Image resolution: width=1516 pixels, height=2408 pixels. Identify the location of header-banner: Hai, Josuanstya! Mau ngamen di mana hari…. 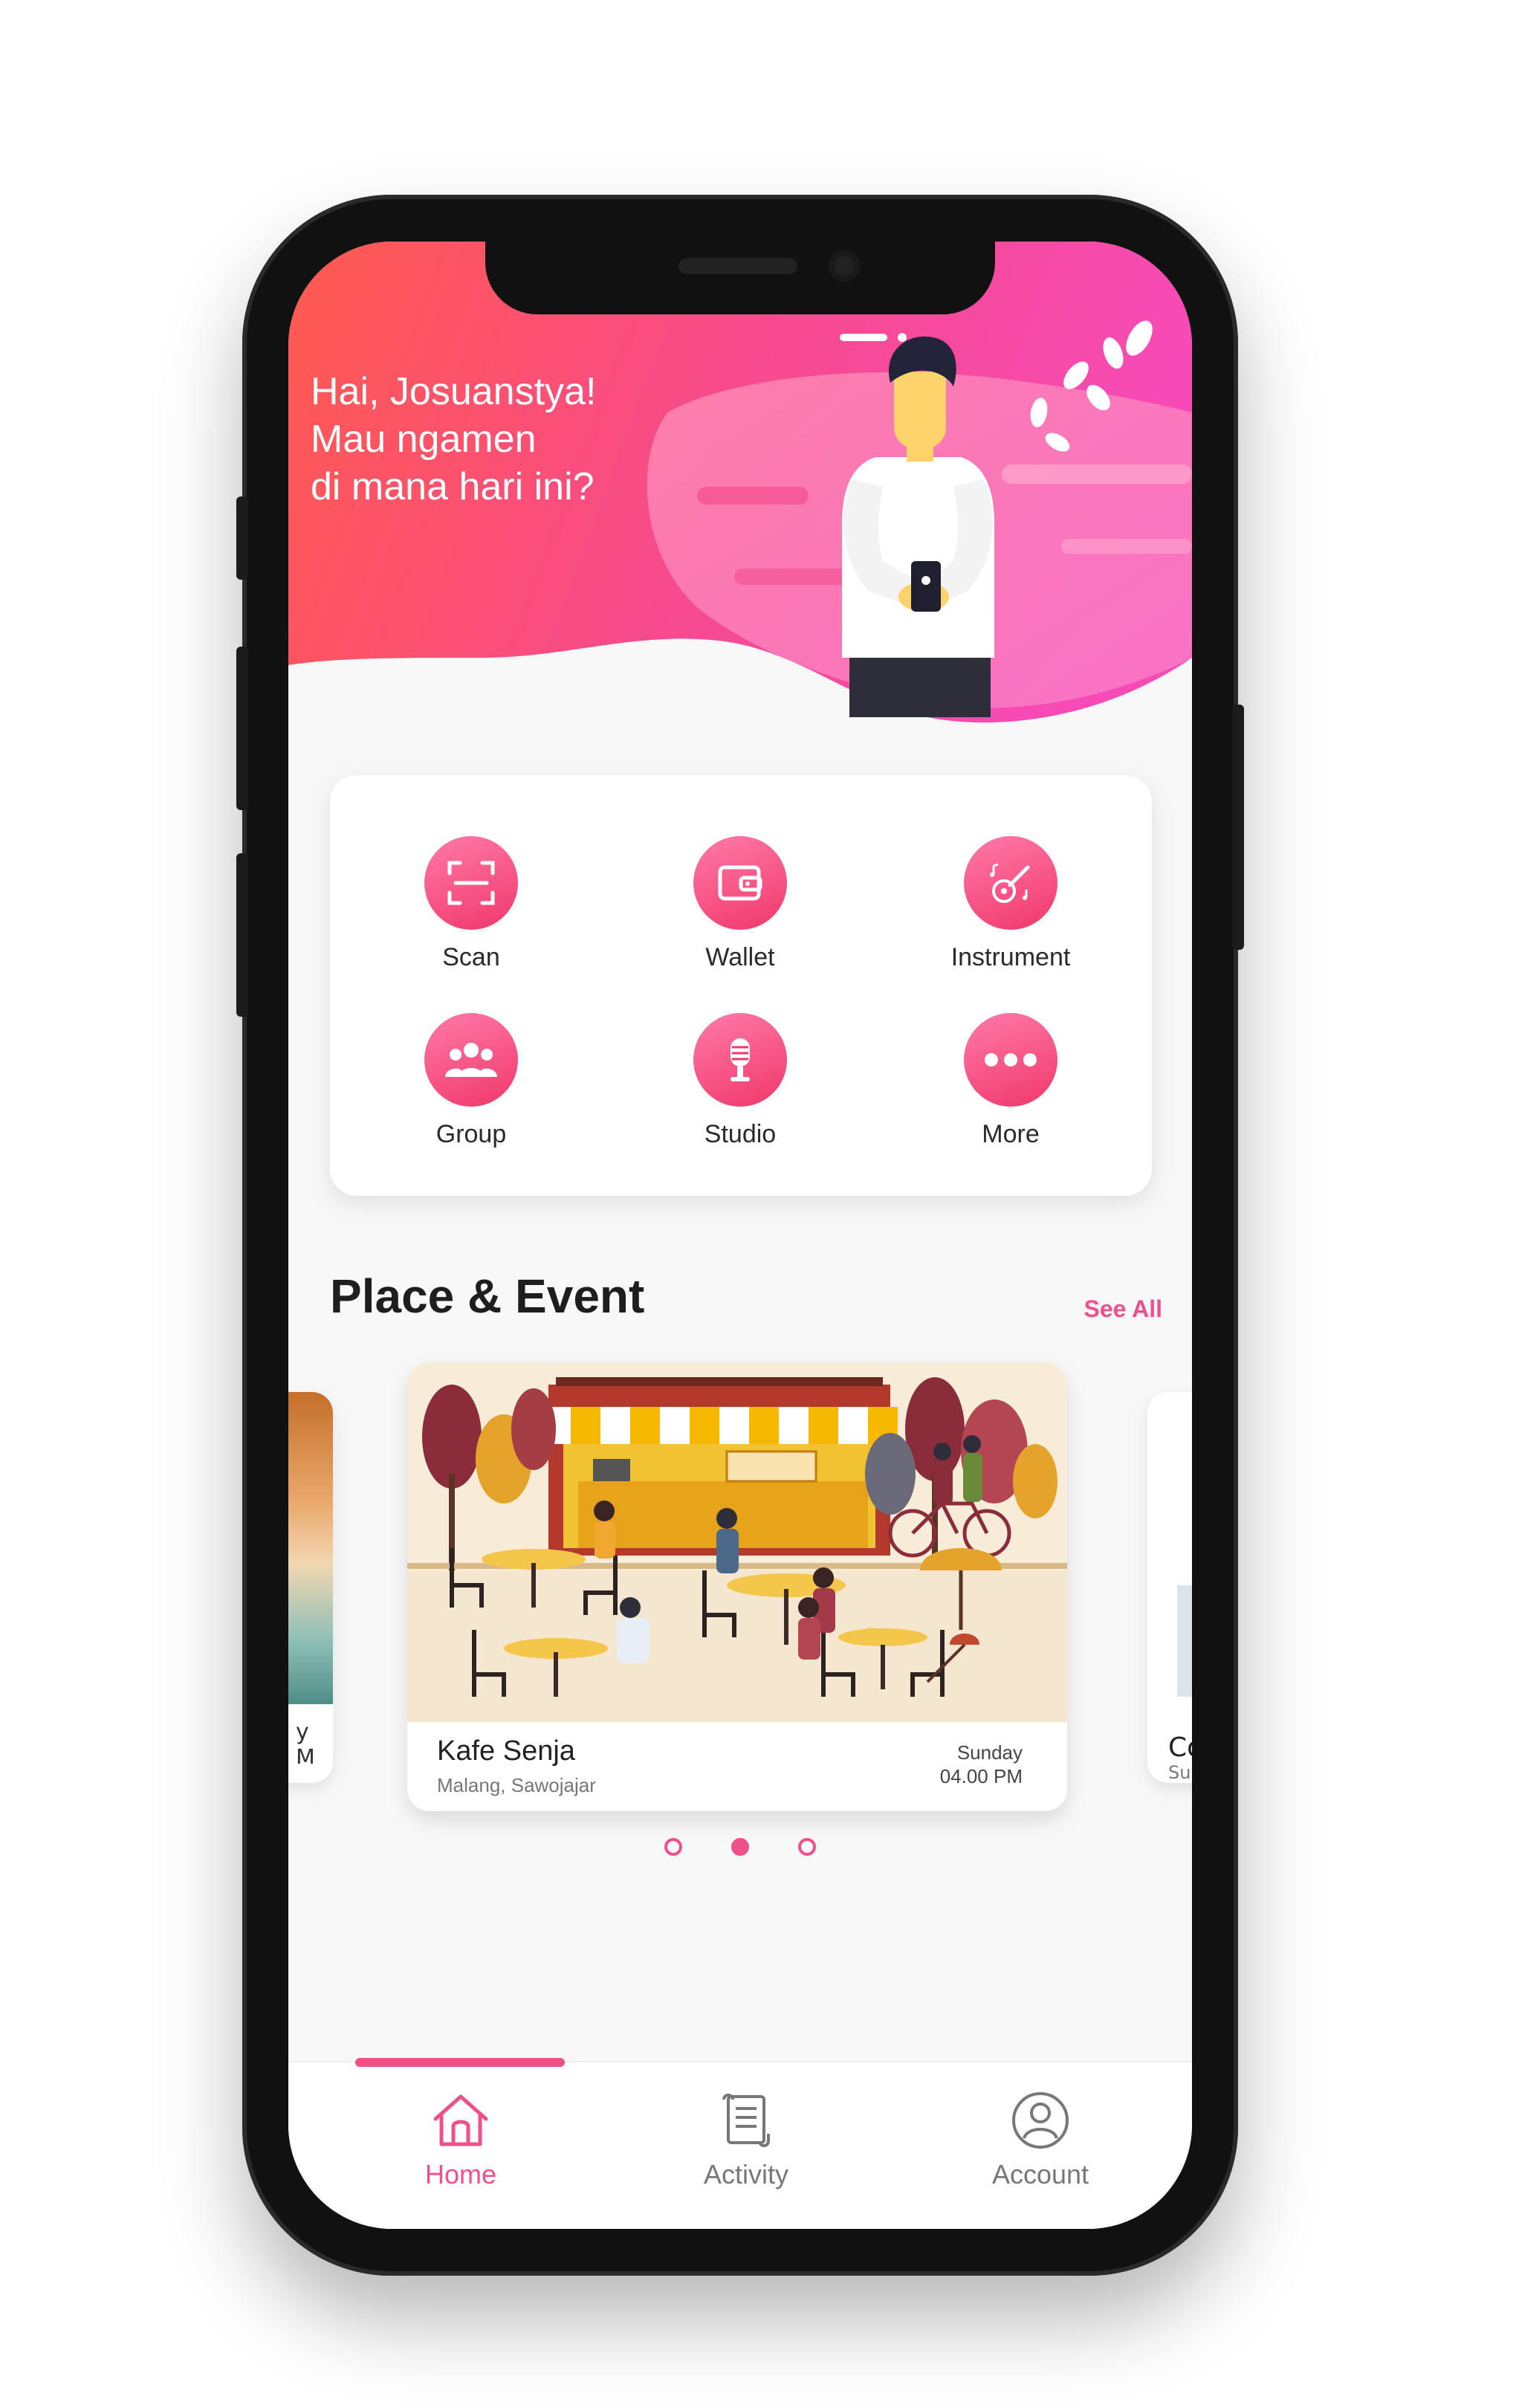
(740, 502).